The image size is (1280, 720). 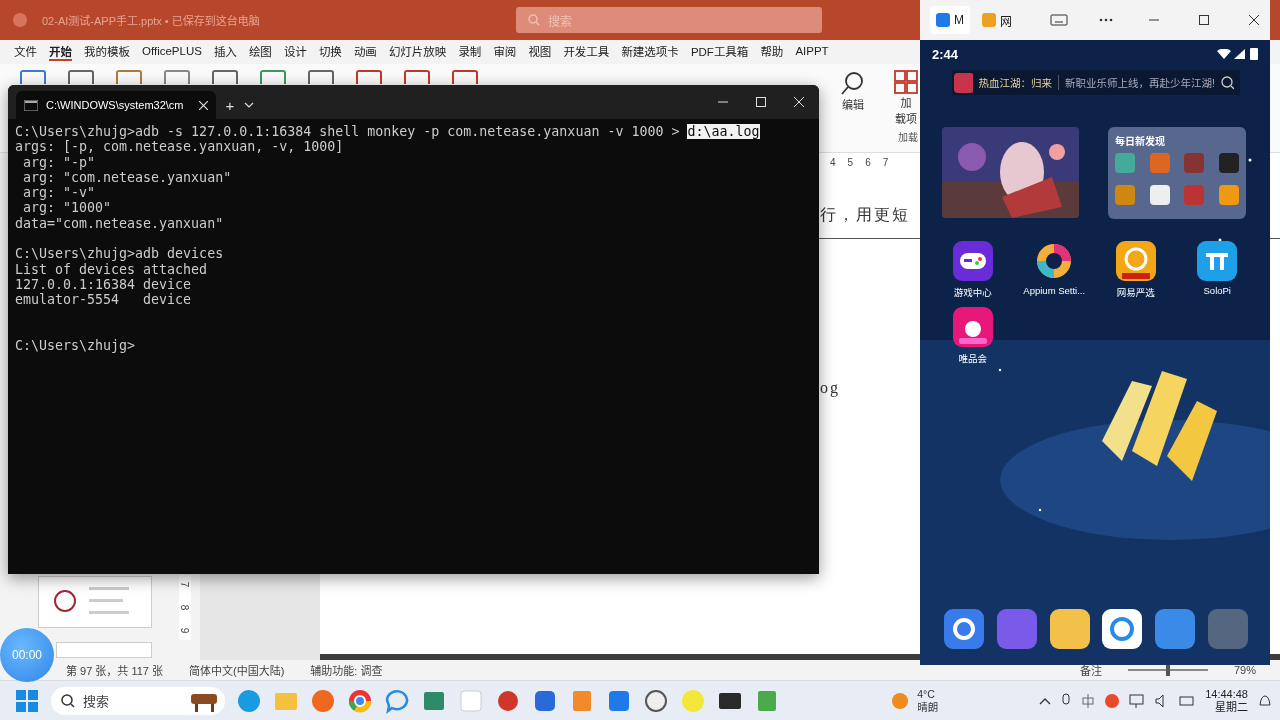 I want to click on bell-icon, so click(x=1265, y=700).